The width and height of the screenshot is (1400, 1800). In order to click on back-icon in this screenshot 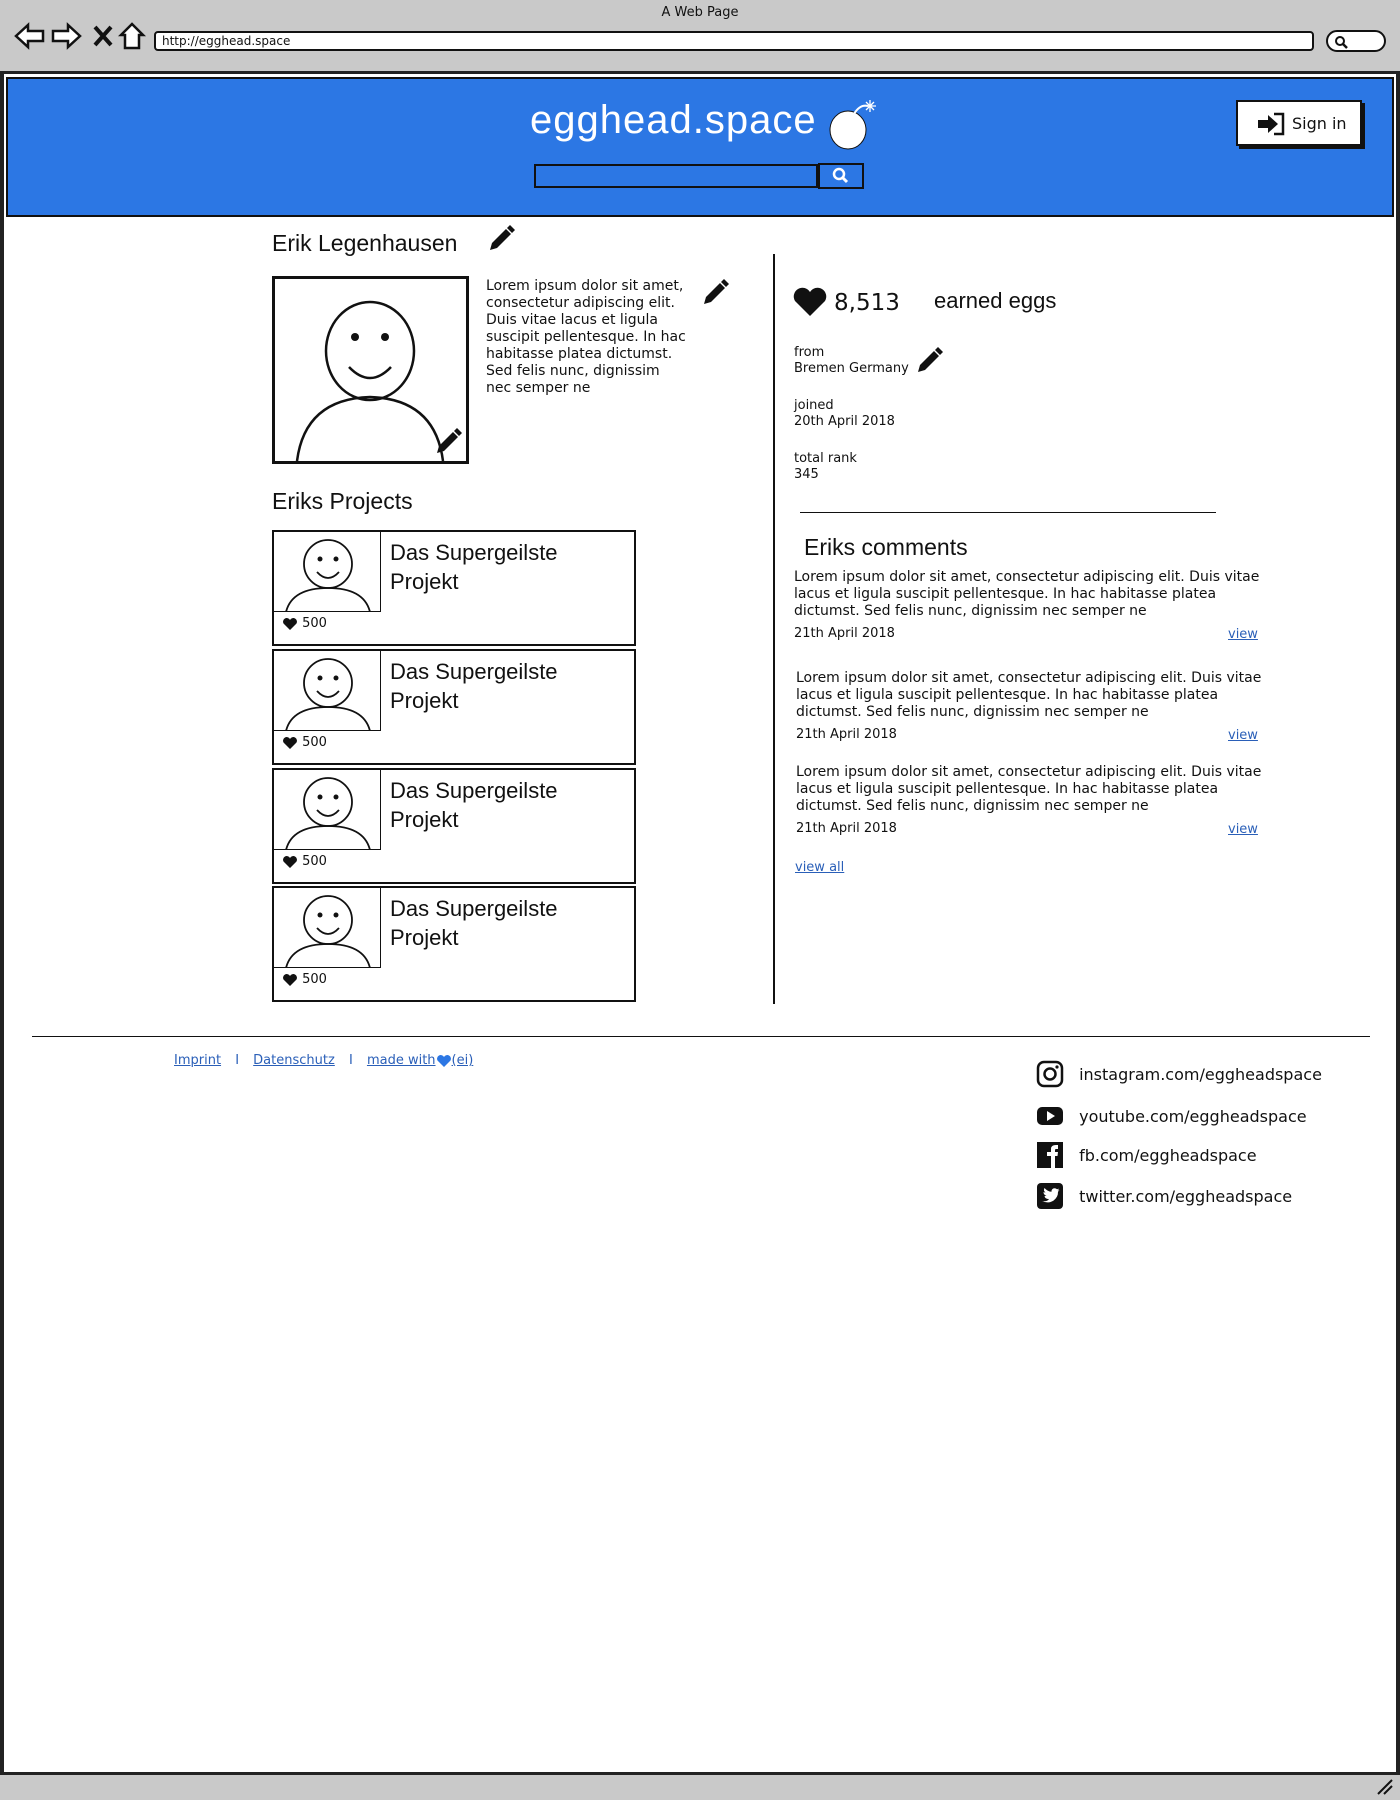, I will do `click(30, 36)`.